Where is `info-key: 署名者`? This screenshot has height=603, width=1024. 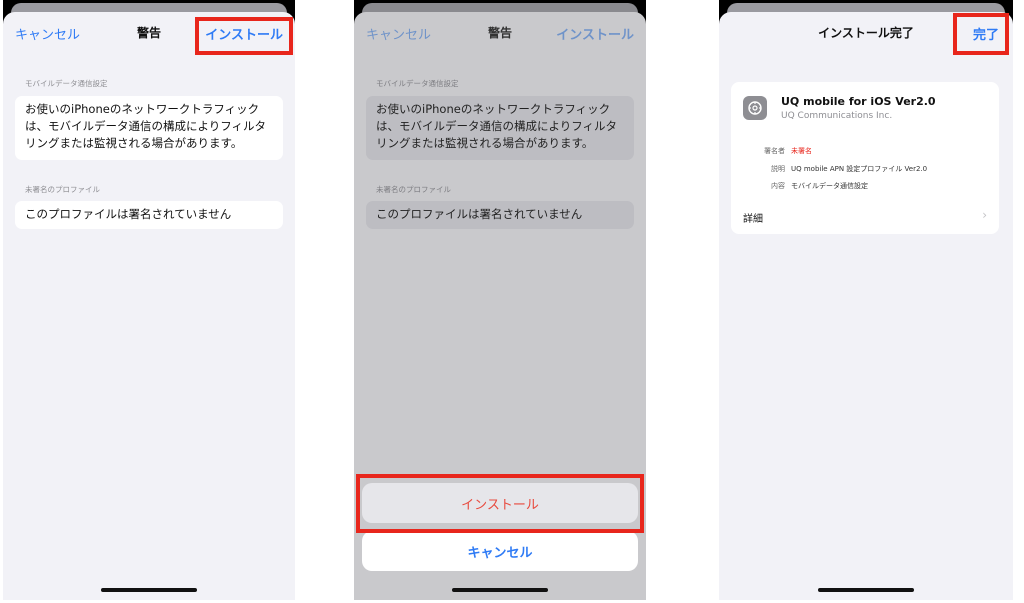
info-key: 署名者 is located at coordinates (774, 151).